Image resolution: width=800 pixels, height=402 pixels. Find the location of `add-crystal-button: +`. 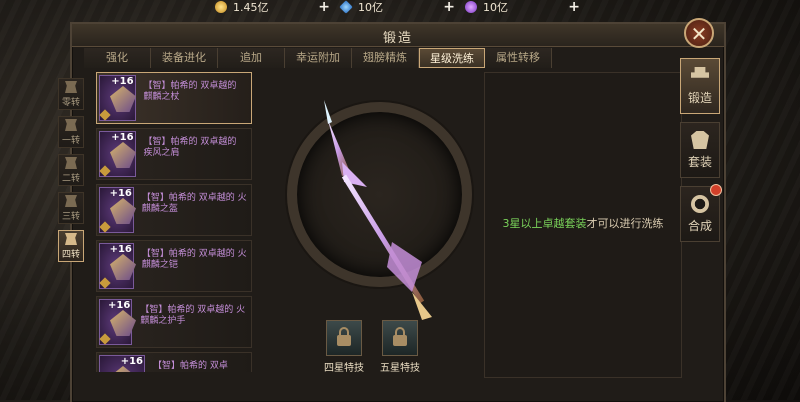

add-crystal-button: + is located at coordinates (574, 7).